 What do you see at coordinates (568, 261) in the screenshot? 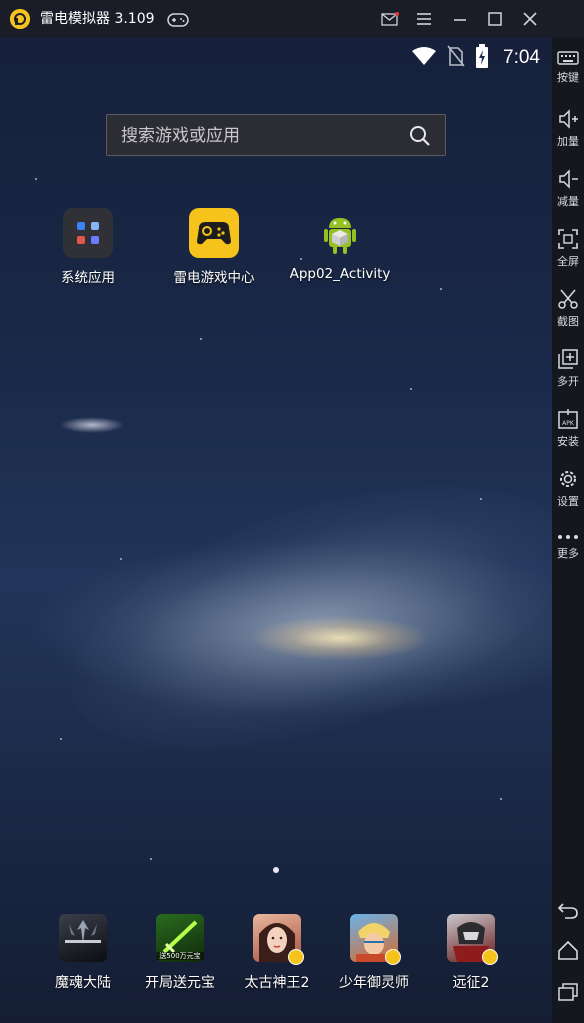
I see `toolbar-label: 全屏` at bounding box center [568, 261].